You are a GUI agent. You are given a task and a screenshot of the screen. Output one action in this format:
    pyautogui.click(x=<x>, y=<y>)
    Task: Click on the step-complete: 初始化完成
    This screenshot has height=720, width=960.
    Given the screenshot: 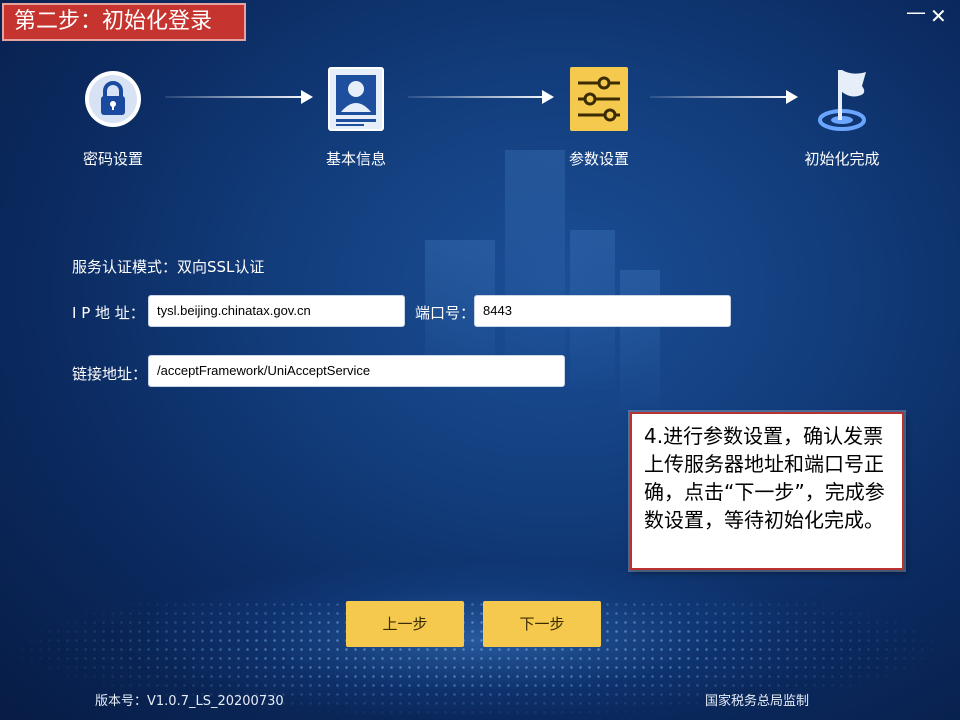 What is the action you would take?
    pyautogui.click(x=842, y=117)
    